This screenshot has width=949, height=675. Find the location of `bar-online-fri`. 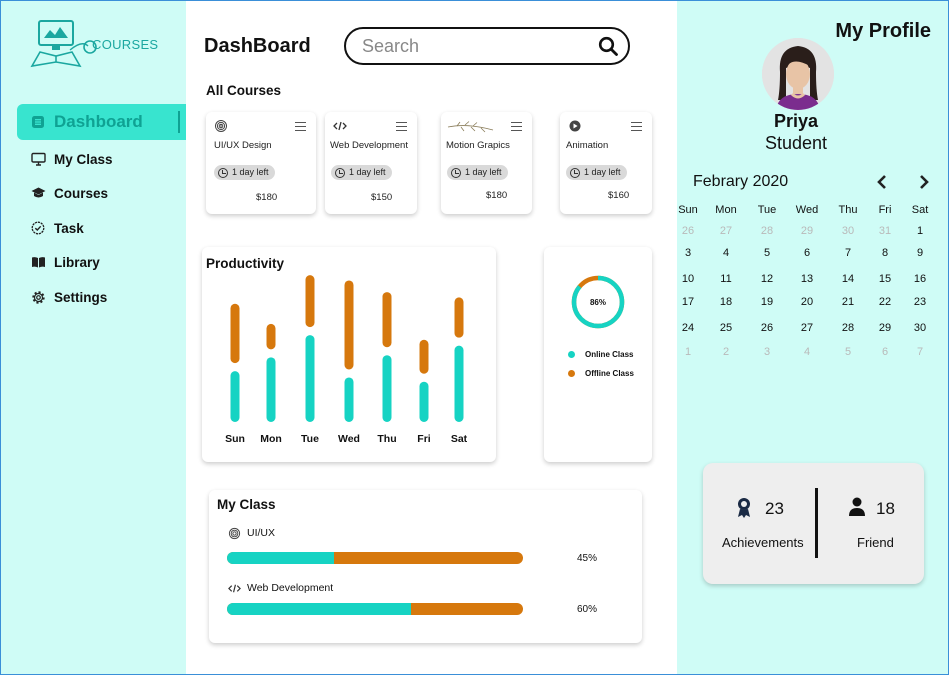

bar-online-fri is located at coordinates (424, 401).